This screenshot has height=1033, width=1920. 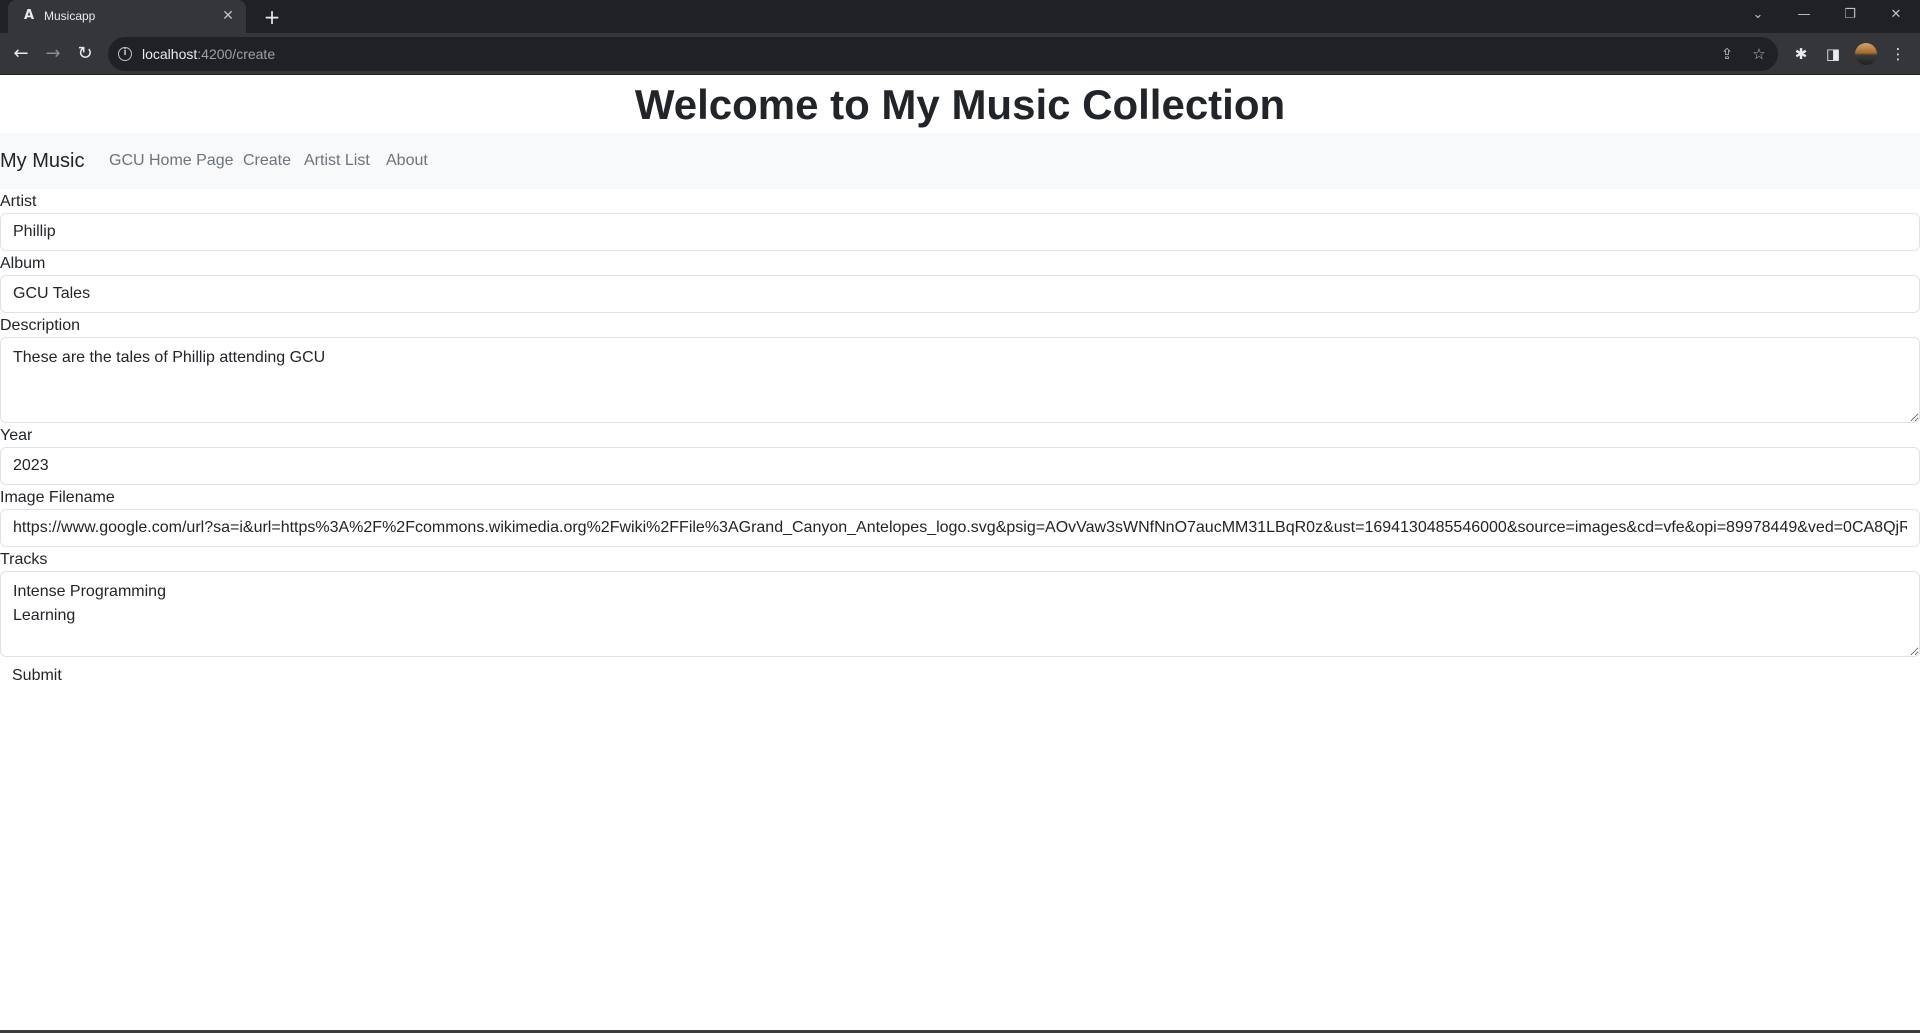 I want to click on year-input, so click(x=960, y=466).